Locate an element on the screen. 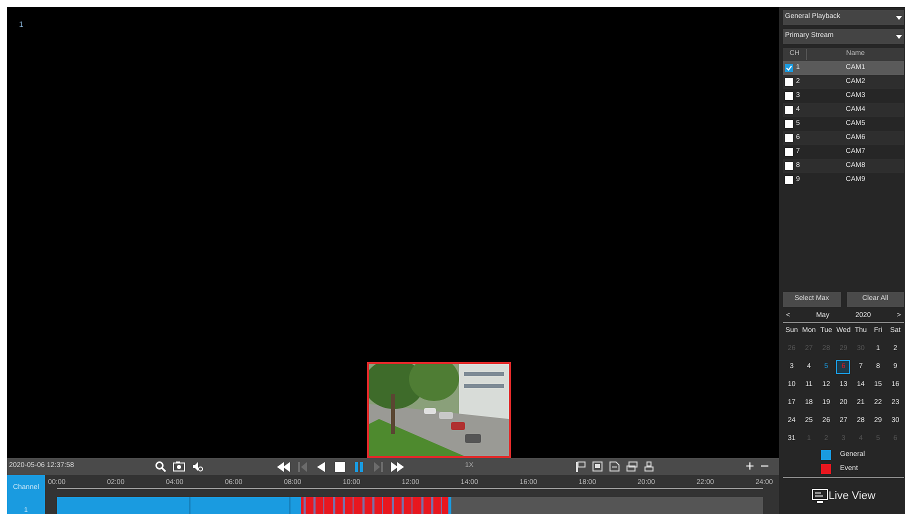  channel-number: 1 is located at coordinates (21, 25).